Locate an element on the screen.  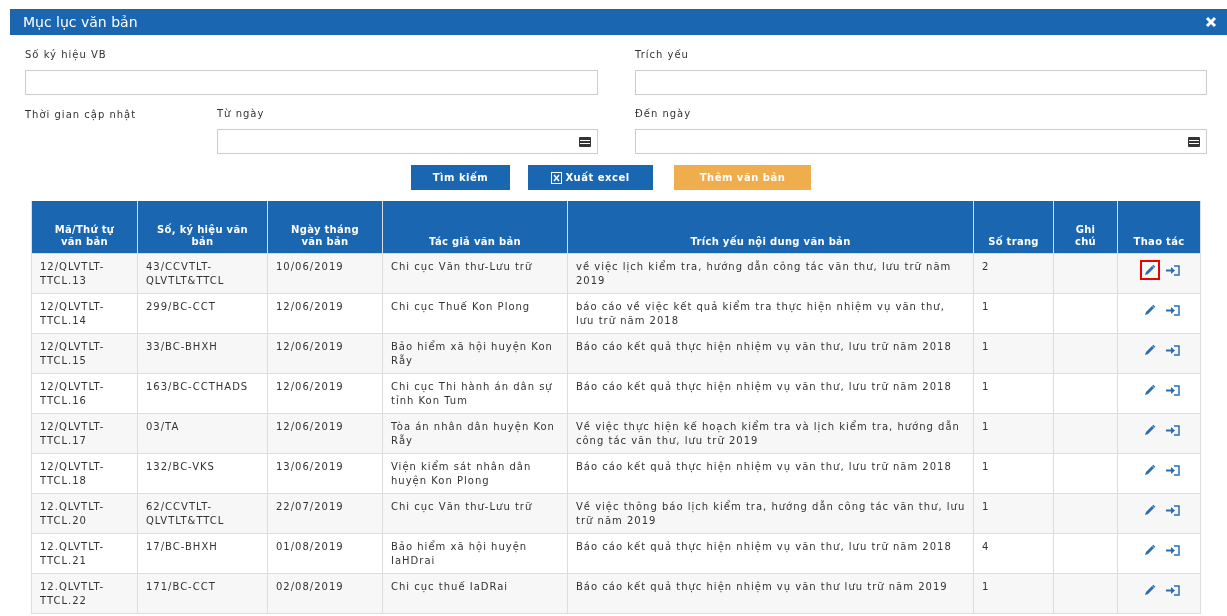
column-header: Mã/Thứ tự văn bản is located at coordinates (84, 227).